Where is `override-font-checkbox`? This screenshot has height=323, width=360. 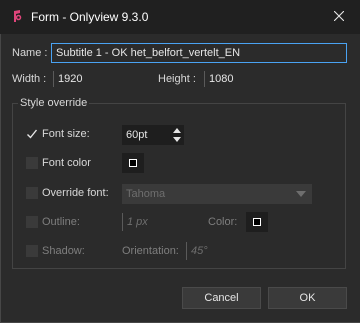
override-font-checkbox is located at coordinates (32, 193).